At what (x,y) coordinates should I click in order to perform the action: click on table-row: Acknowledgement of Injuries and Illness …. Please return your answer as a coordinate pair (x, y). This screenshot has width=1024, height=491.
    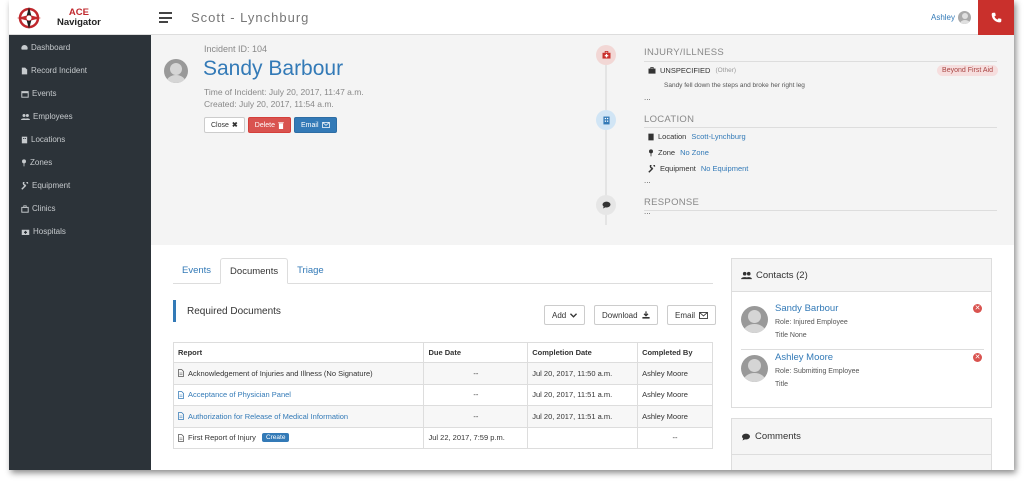
    Looking at the image, I should click on (442, 373).